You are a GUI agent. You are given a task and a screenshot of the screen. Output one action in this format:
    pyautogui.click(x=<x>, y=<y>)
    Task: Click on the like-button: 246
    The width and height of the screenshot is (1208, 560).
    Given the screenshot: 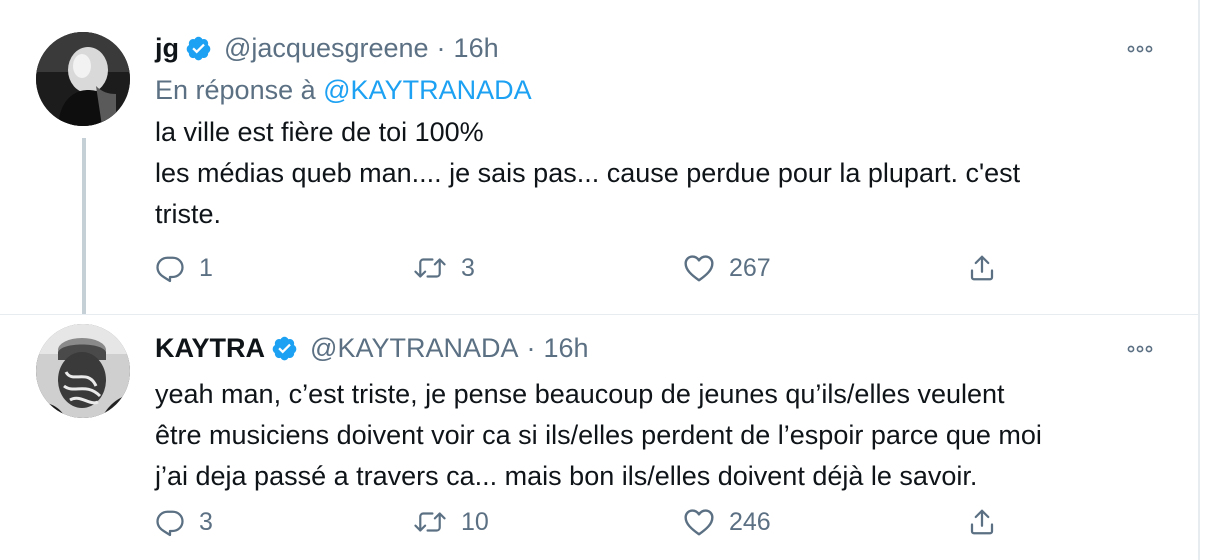 What is the action you would take?
    pyautogui.click(x=727, y=522)
    